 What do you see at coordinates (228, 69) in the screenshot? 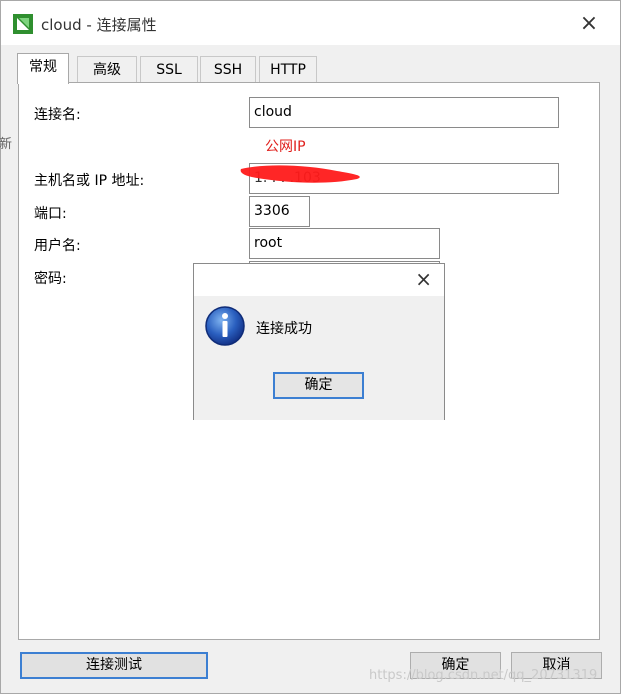
I see `tab-ssh: SSH` at bounding box center [228, 69].